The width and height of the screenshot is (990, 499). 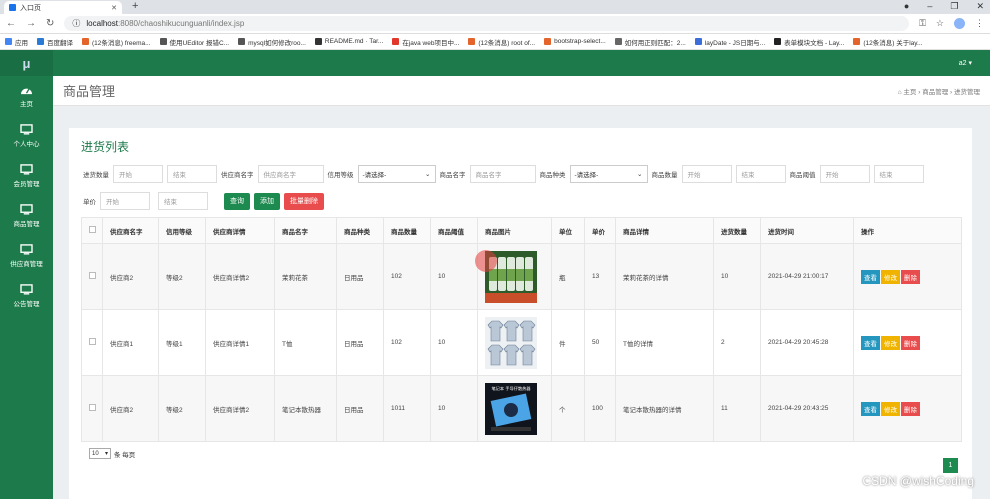 I want to click on sidebar-item-suppliers: 供应商管理, so click(x=26, y=256).